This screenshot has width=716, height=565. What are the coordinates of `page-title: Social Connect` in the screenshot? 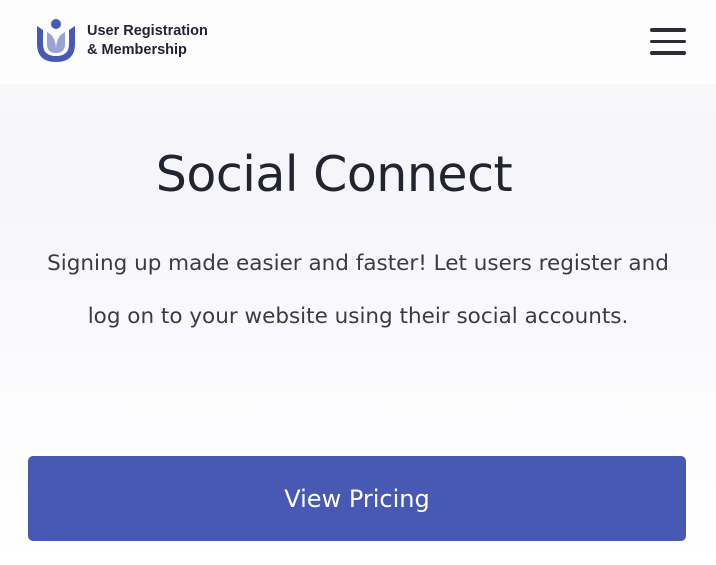 It's located at (334, 174).